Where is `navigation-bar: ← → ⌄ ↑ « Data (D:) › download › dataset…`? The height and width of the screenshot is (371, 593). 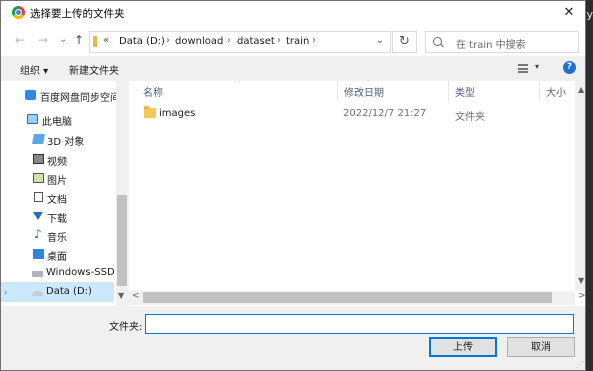
navigation-bar: ← → ⌄ ↑ « Data (D:) › download › dataset… is located at coordinates (293, 41).